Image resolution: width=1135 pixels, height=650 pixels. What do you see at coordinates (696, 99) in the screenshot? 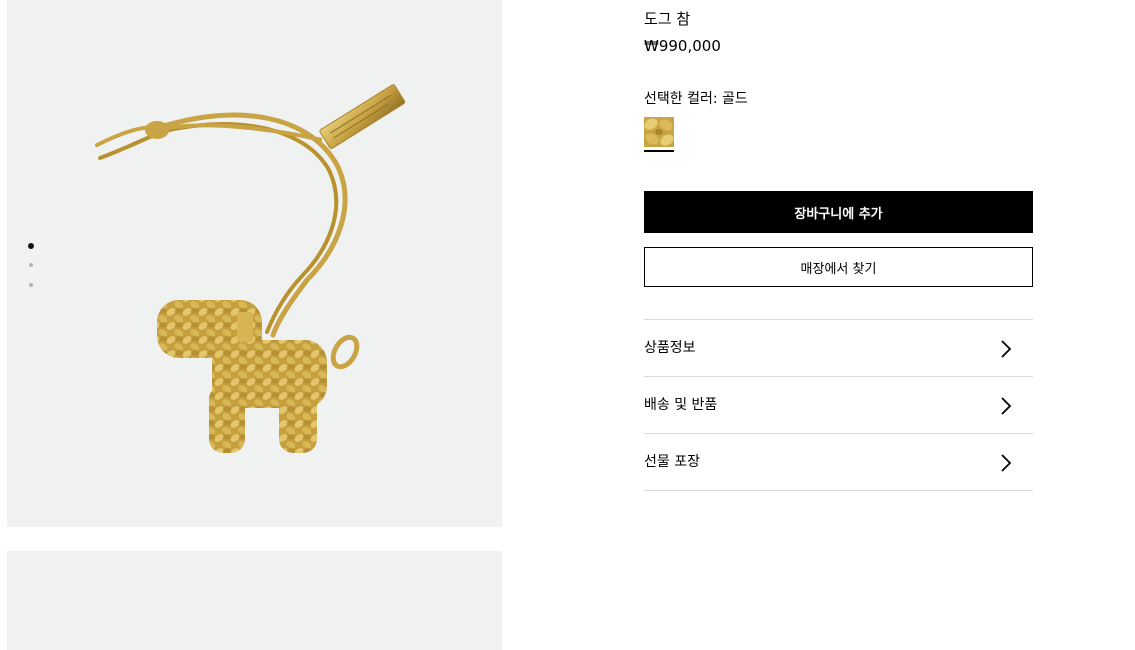
I see `selected-color-label: 선택한 컬러: 골드` at bounding box center [696, 99].